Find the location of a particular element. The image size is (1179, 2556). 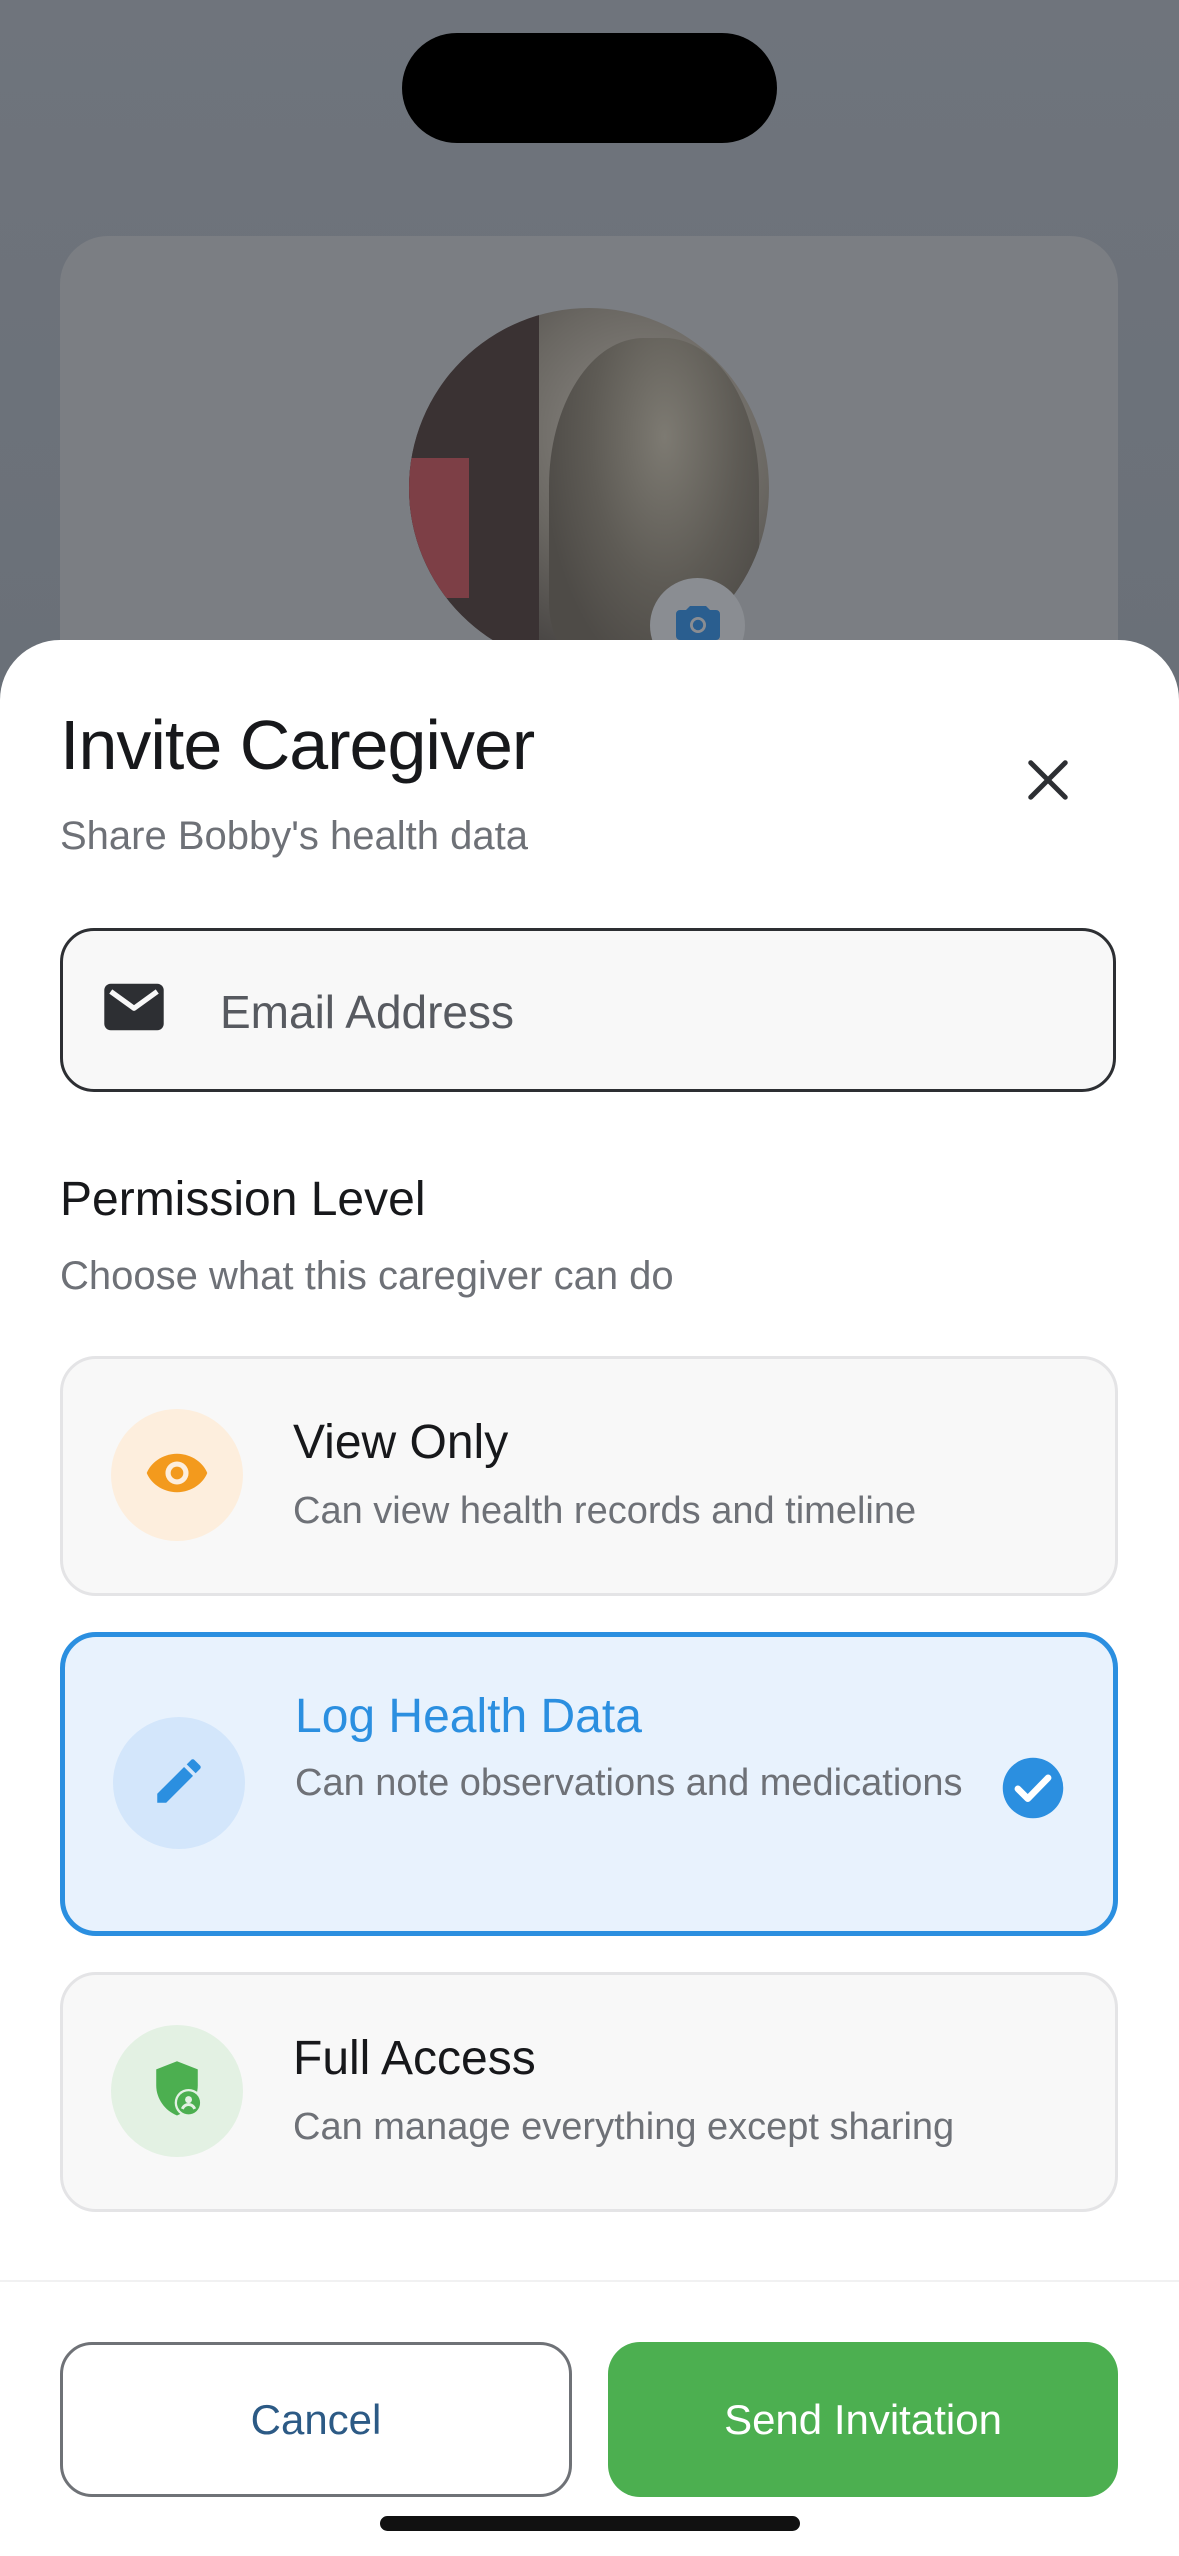

pencil-icon is located at coordinates (179, 1783).